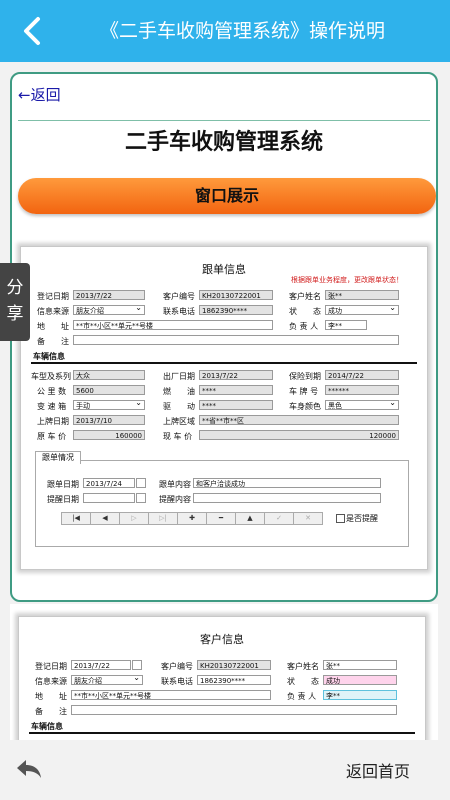  Describe the element at coordinates (308, 518) in the screenshot. I see `nav-cancel-button: ✕` at that location.